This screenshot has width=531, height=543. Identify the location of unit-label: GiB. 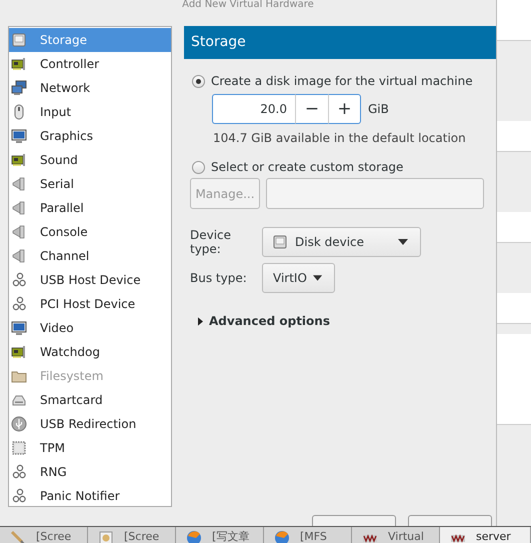
(378, 109).